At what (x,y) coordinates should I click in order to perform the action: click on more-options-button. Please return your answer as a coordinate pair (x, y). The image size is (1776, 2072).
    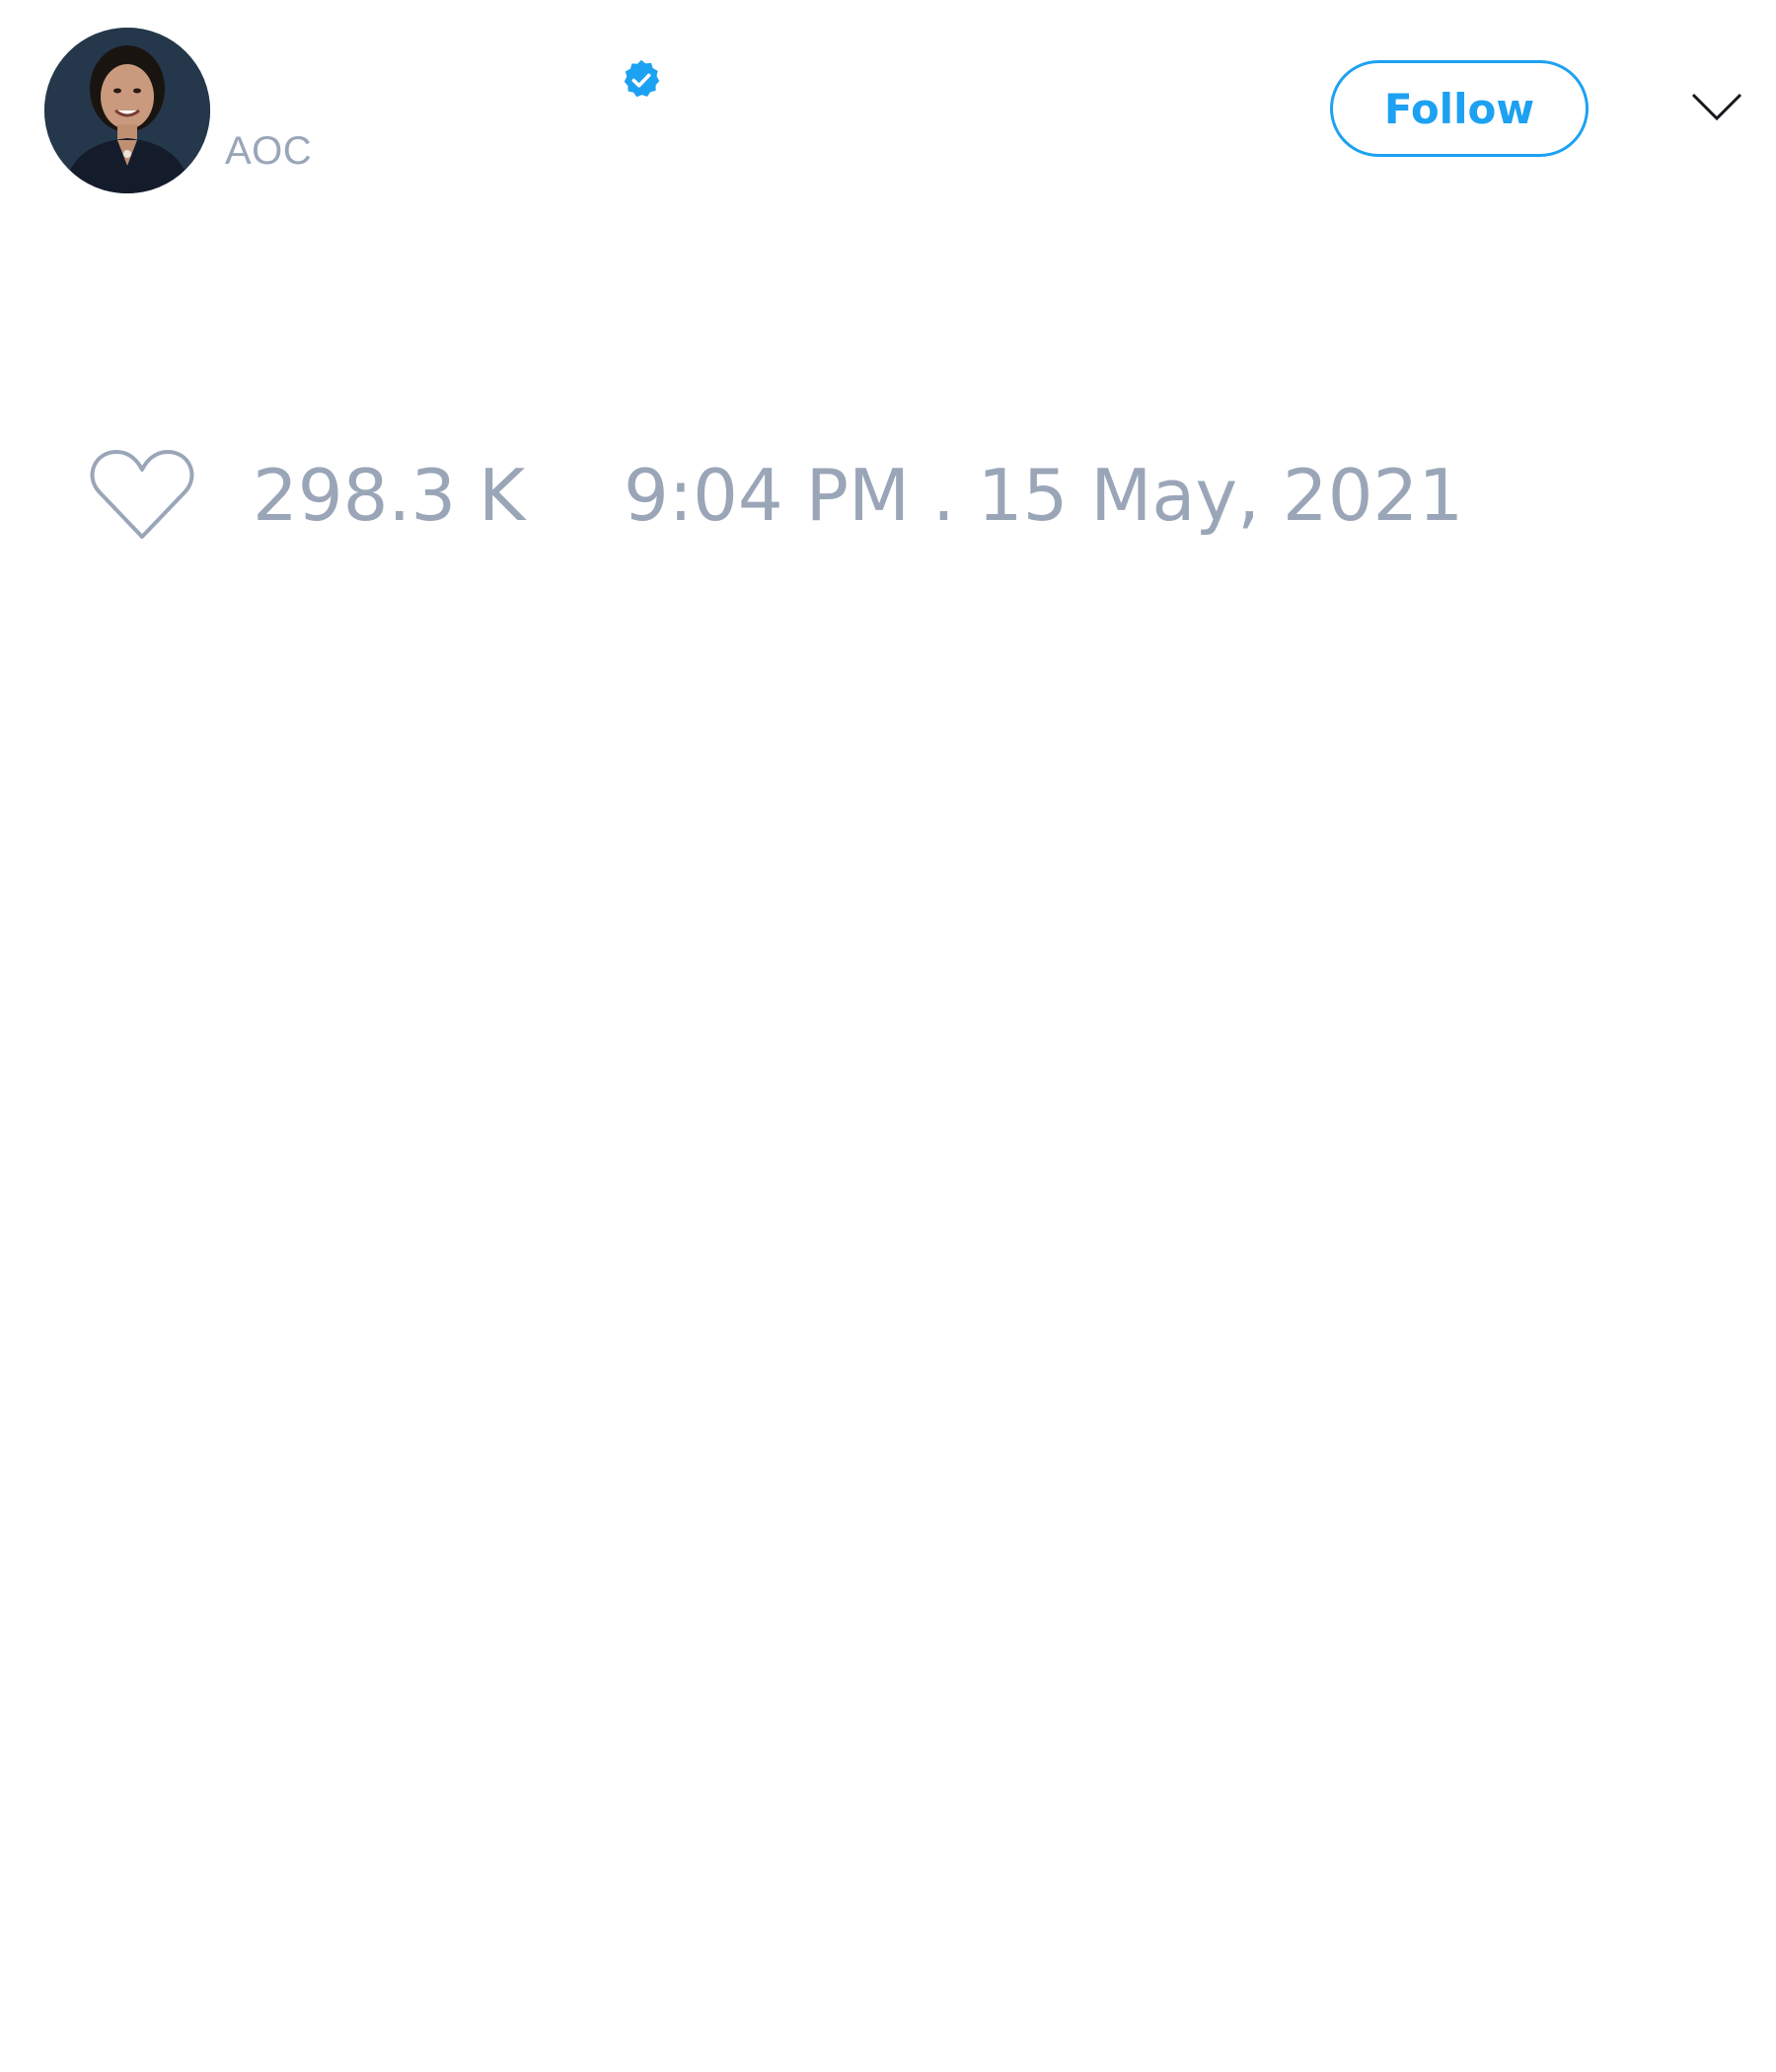
    Looking at the image, I should click on (1717, 108).